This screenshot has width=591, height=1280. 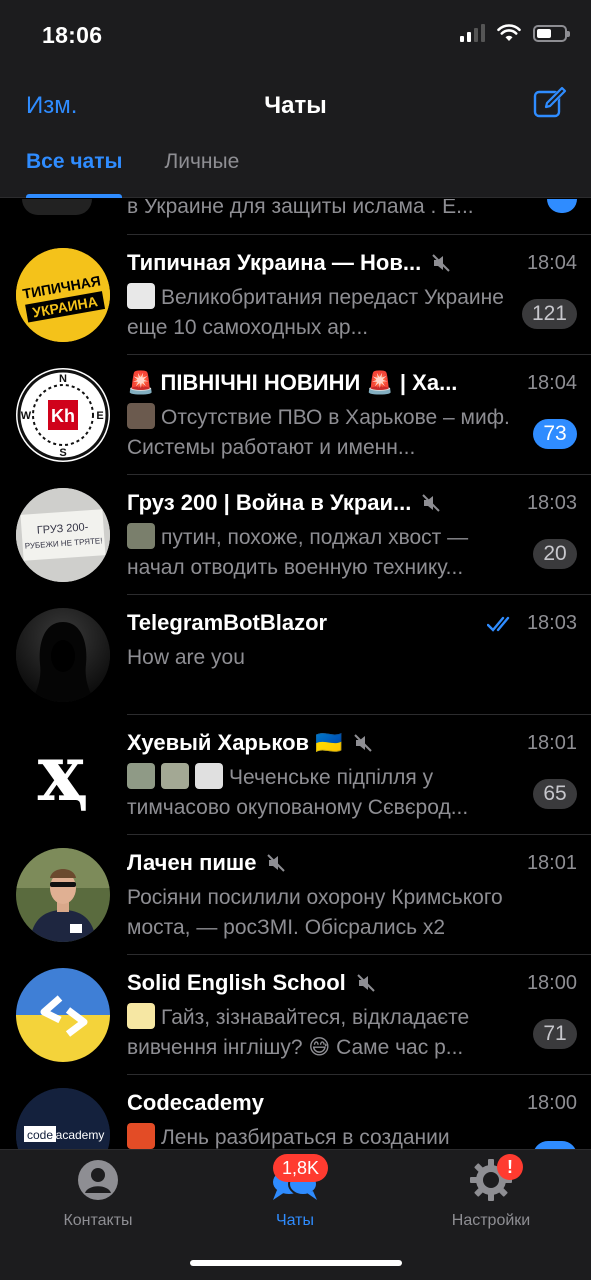 I want to click on chat-name: Codecademy, so click(x=195, y=1103).